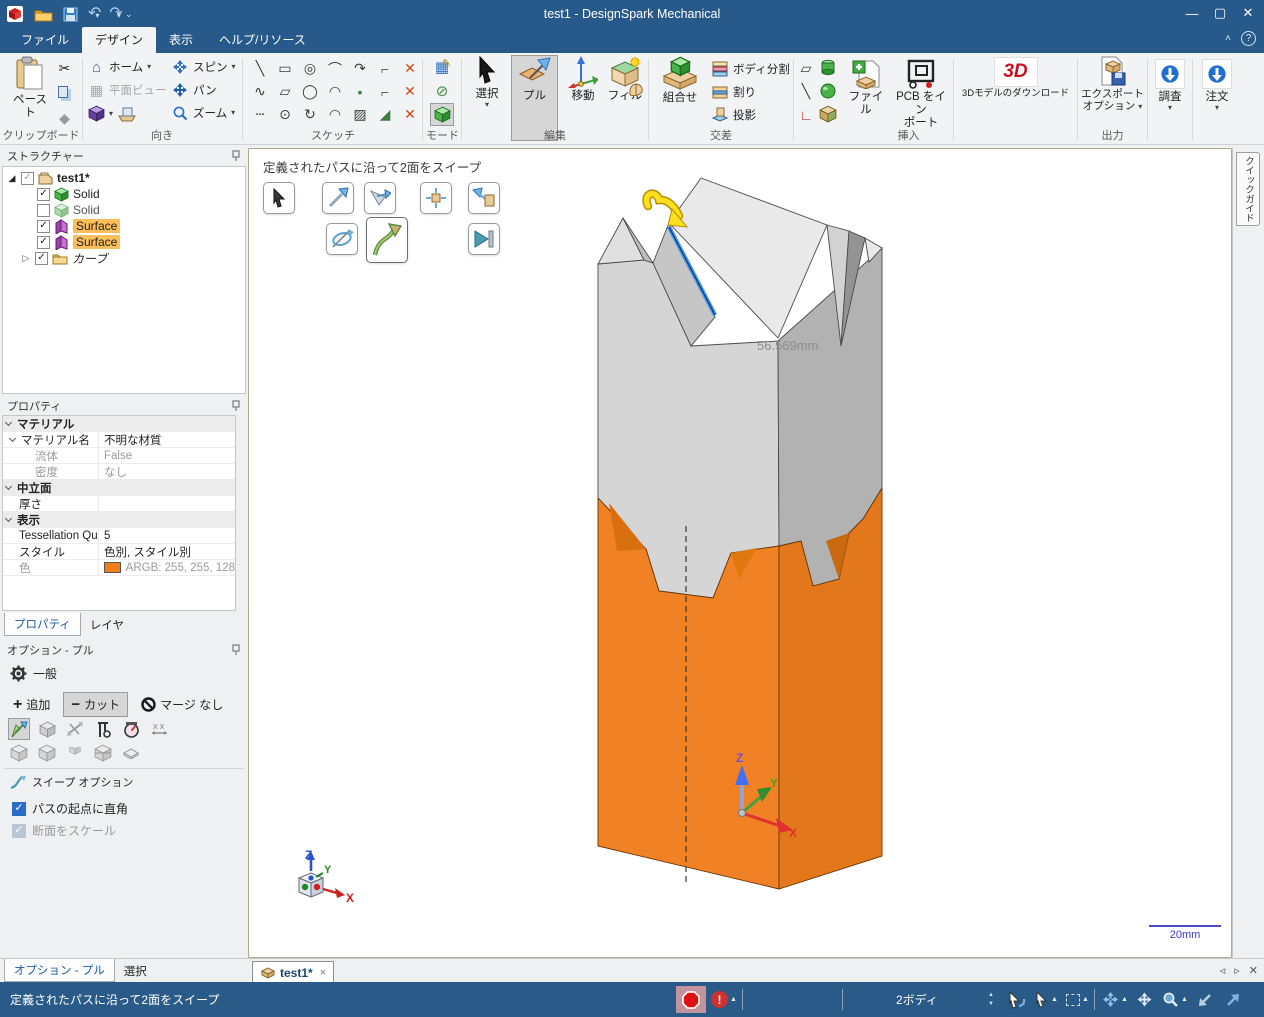 This screenshot has height=1017, width=1264. I want to click on sketch-fillet-icon: ⌐, so click(385, 68).